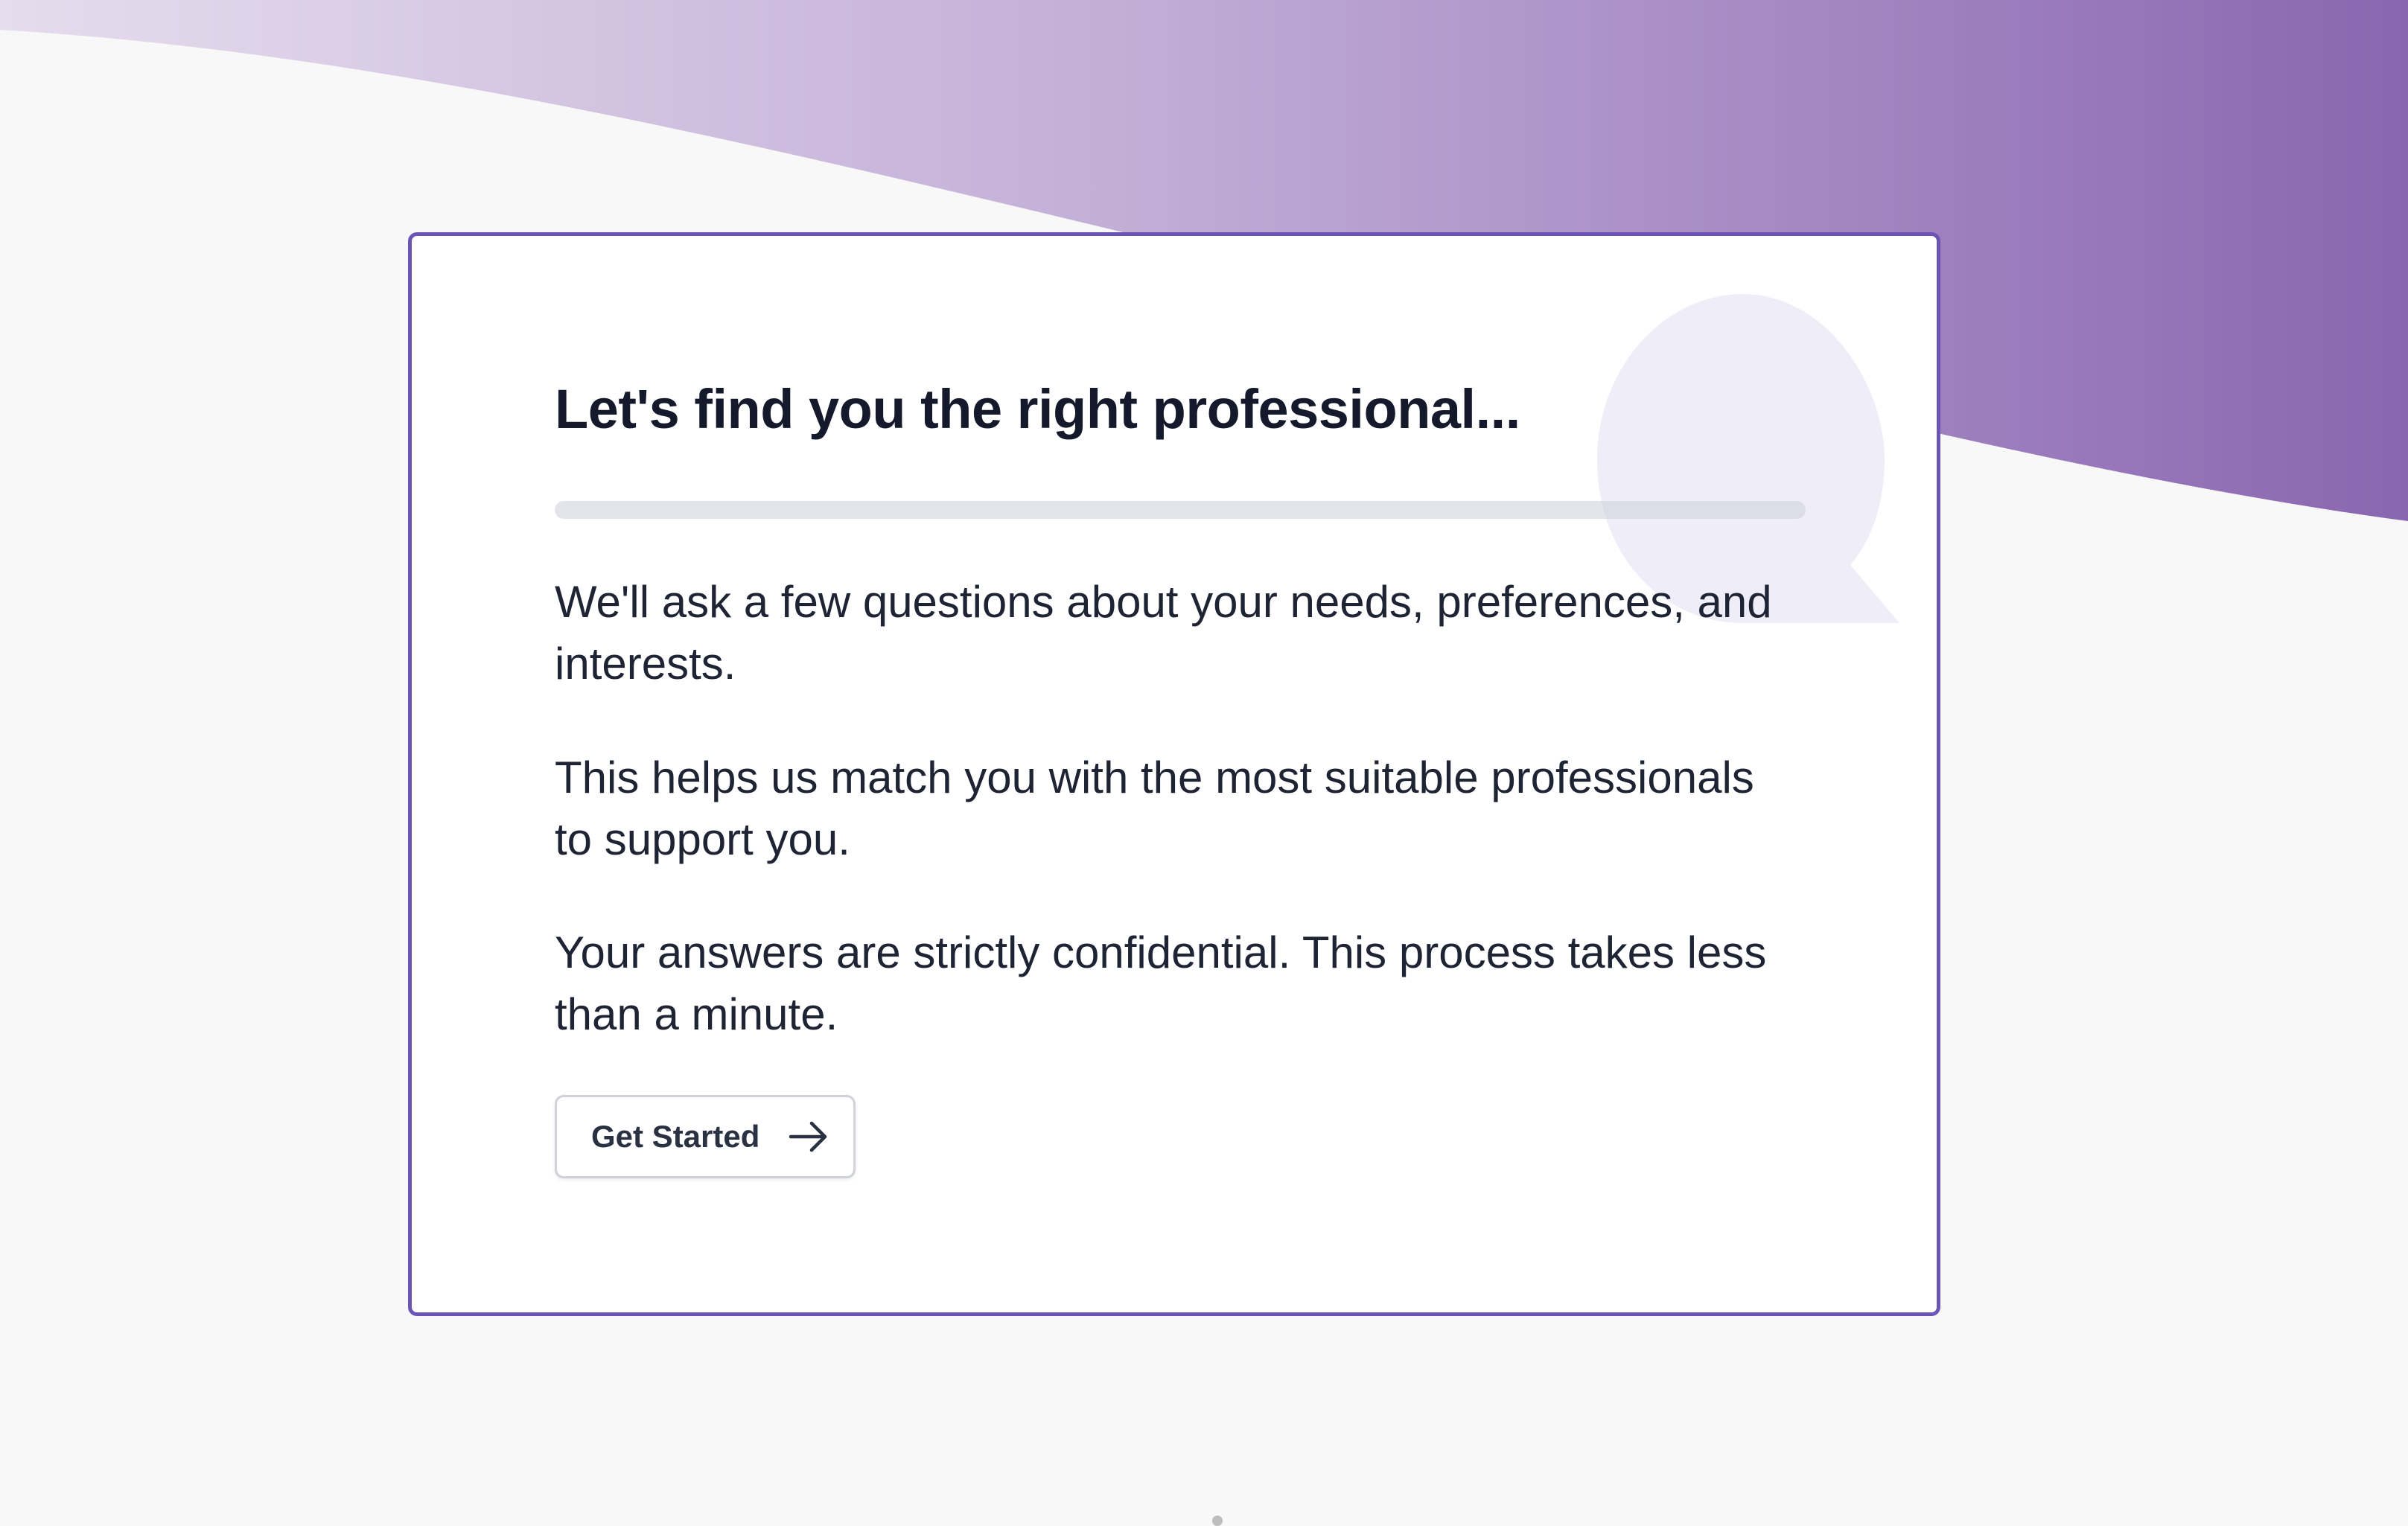  I want to click on progress-bar, so click(1180, 510).